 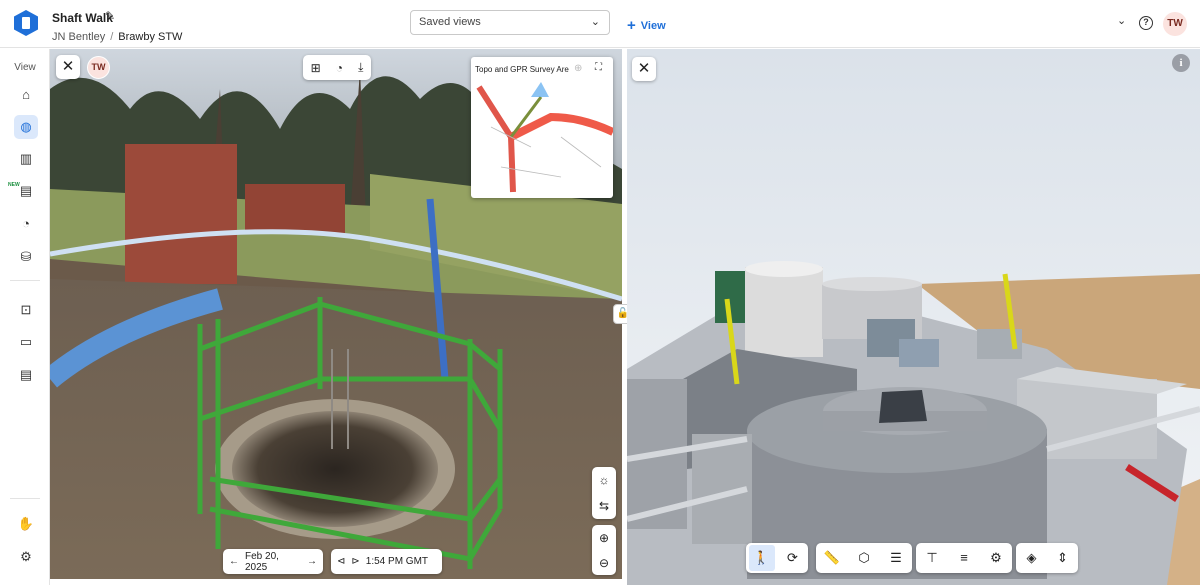 What do you see at coordinates (26, 257) in the screenshot?
I see `bim-icon: ⛁` at bounding box center [26, 257].